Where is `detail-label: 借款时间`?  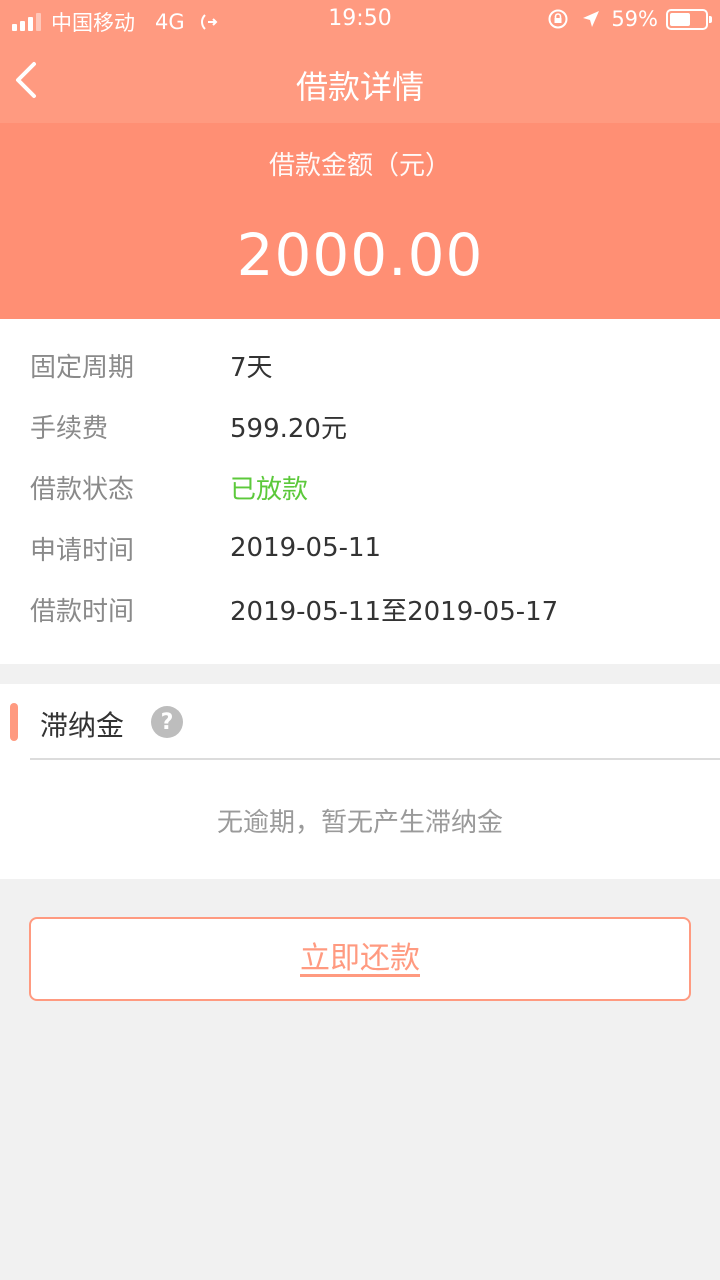
detail-label: 借款时间 is located at coordinates (82, 611).